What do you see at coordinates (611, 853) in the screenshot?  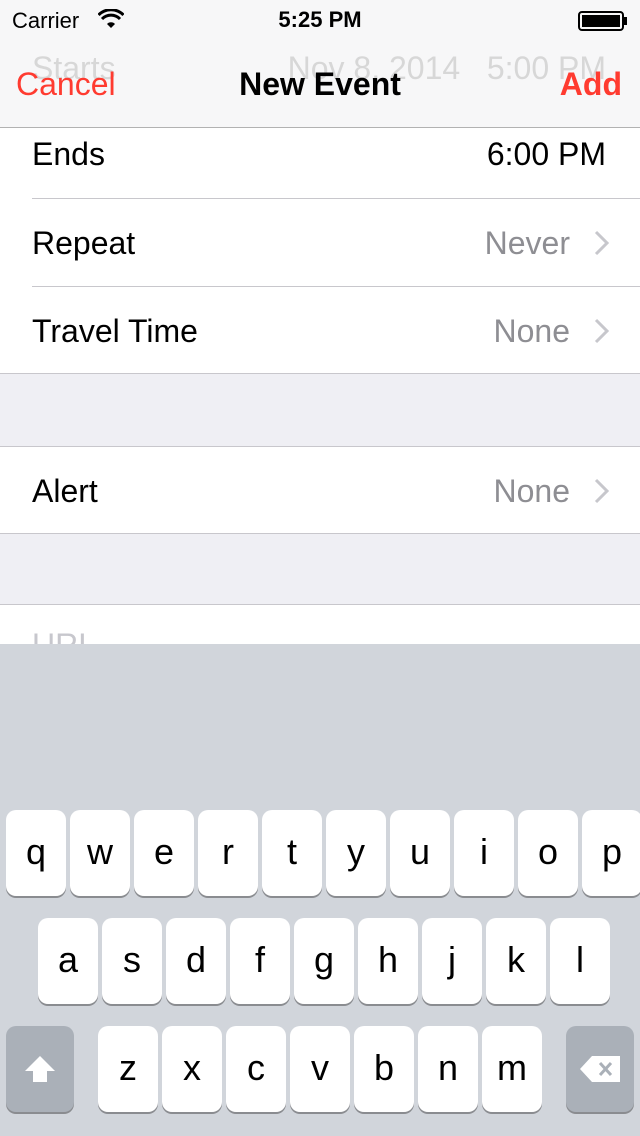 I see `key-p: p` at bounding box center [611, 853].